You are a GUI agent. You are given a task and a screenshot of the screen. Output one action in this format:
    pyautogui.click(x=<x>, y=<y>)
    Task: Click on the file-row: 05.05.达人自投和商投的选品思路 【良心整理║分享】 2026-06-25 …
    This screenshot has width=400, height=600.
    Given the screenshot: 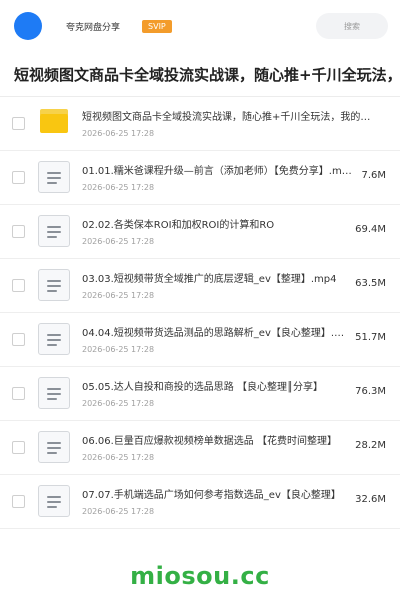 What is the action you would take?
    pyautogui.click(x=200, y=394)
    